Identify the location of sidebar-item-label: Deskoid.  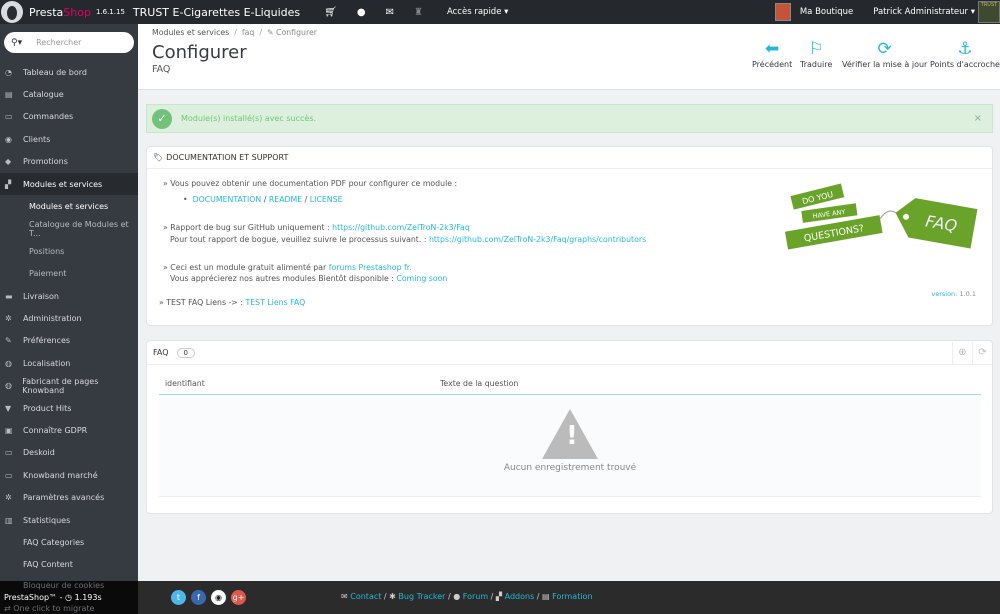
(39, 453).